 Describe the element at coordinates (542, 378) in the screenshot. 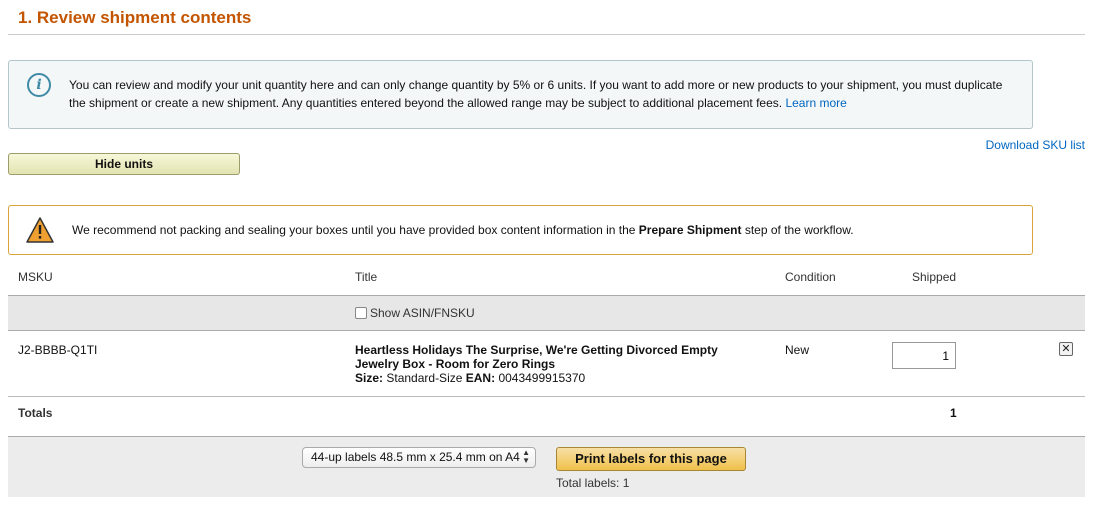

I see `ean-value: 0043499915370` at that location.